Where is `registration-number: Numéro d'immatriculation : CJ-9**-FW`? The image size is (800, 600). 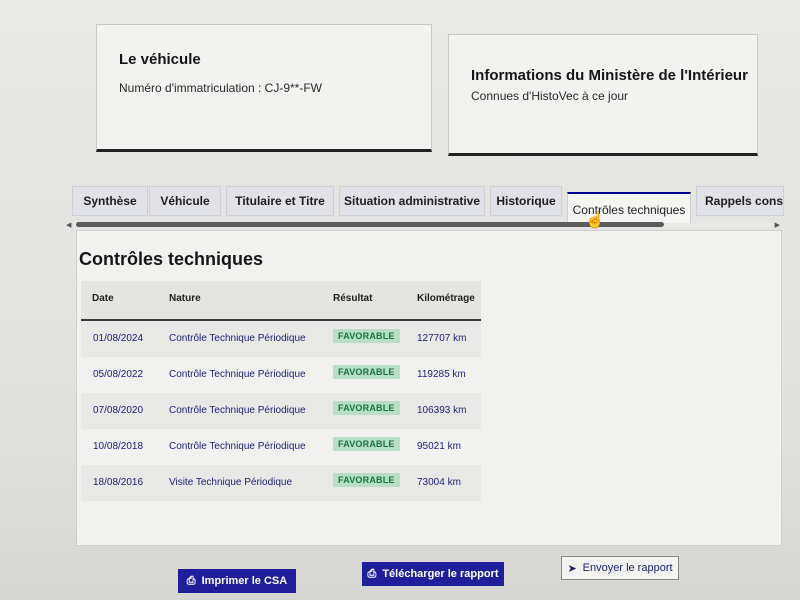 registration-number: Numéro d'immatriculation : CJ-9**-FW is located at coordinates (220, 88).